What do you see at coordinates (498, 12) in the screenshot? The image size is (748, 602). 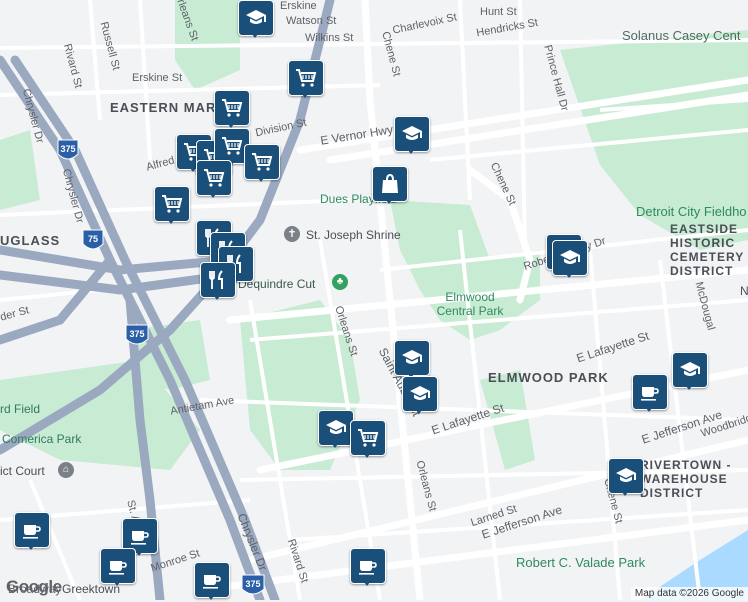 I see `label-hunt-st: Hunt St` at bounding box center [498, 12].